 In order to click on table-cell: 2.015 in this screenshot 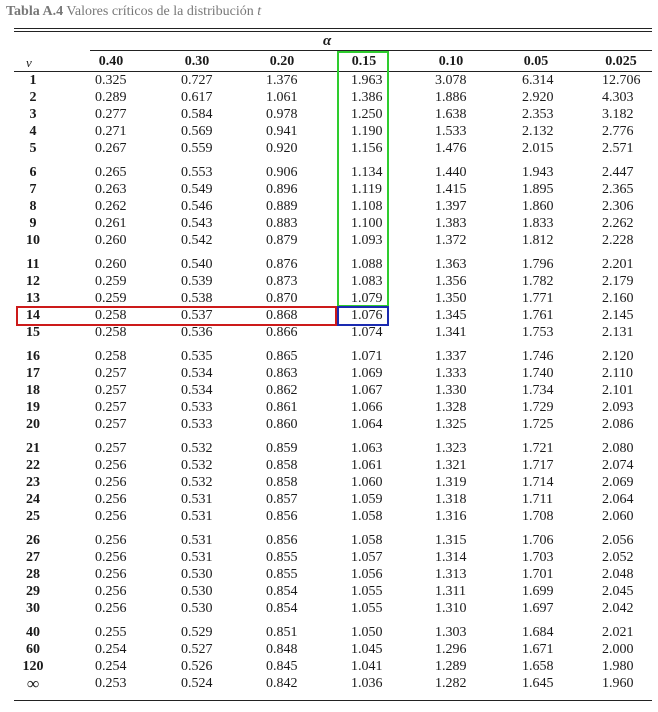, I will do `click(538, 148)`.